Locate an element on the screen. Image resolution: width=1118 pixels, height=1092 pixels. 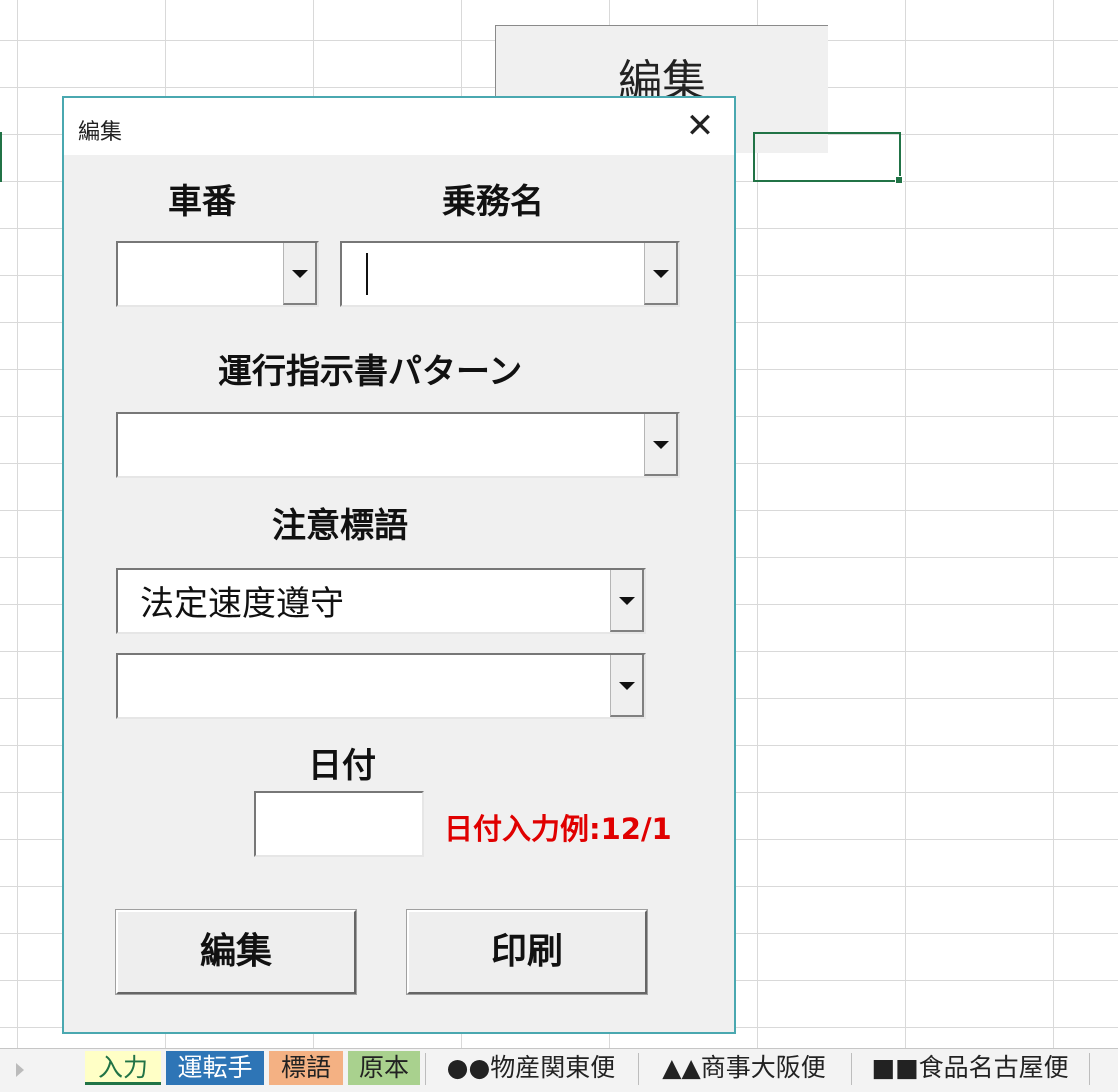
slogan-1-combobox: 法定速度遵守 is located at coordinates (381, 601).